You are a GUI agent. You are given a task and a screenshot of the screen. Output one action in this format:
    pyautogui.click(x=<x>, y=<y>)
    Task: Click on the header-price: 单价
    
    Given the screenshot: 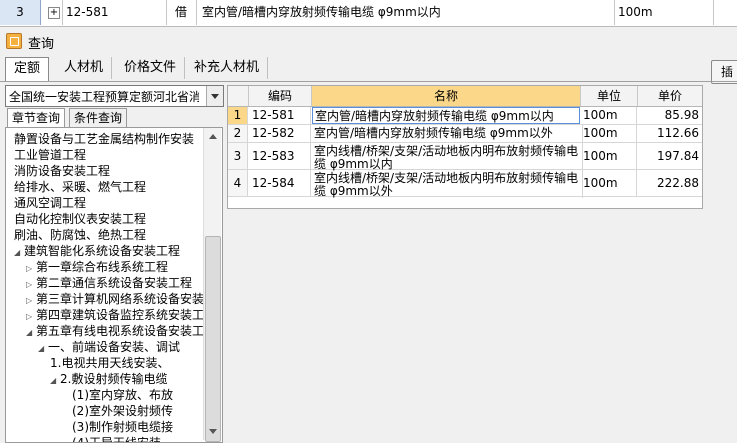 What is the action you would take?
    pyautogui.click(x=670, y=96)
    